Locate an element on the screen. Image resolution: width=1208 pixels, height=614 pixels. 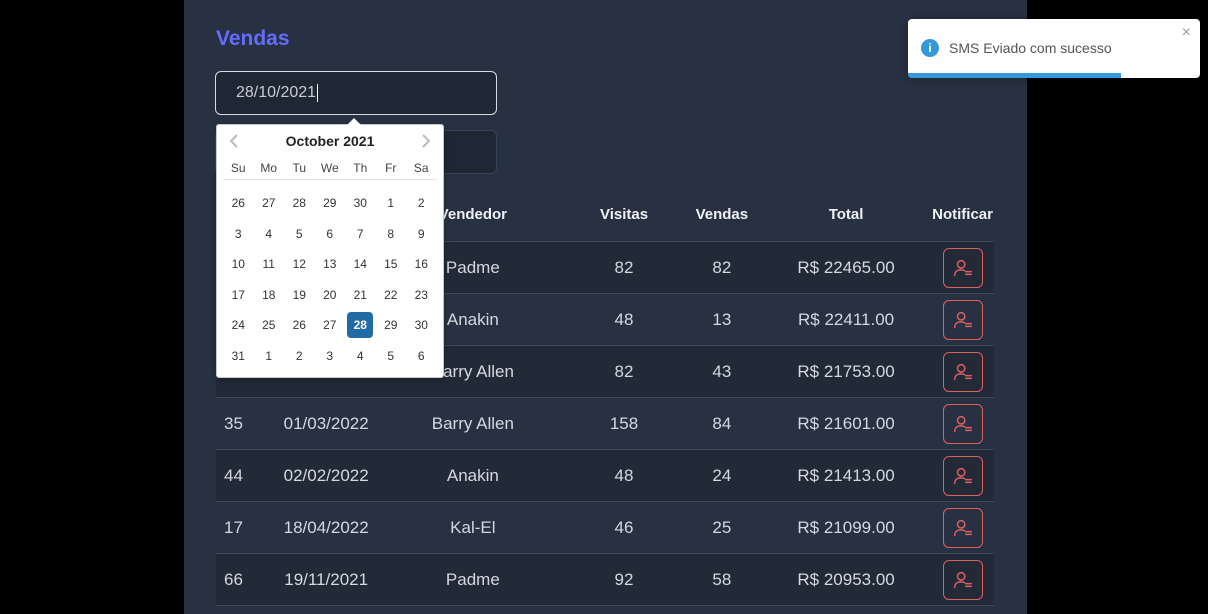
cell-sales: 25 is located at coordinates (722, 527).